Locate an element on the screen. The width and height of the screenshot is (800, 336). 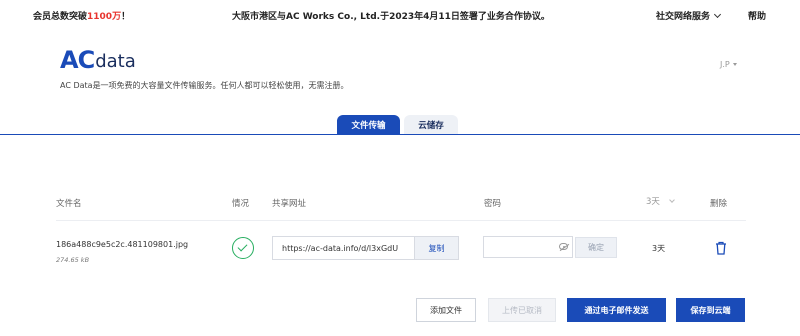
expiry-select: 3天 is located at coordinates (660, 201).